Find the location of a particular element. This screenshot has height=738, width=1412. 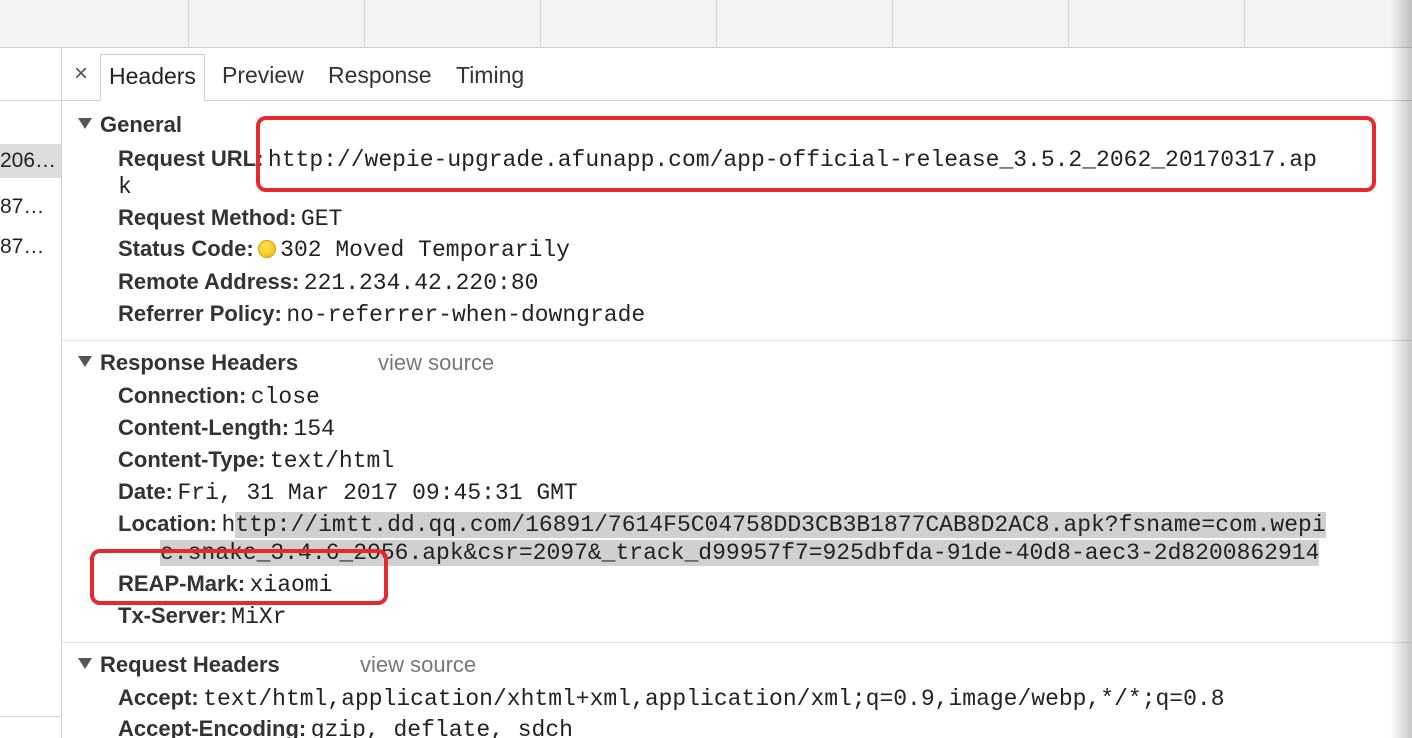

header-value: 221.234.42.220:80 is located at coordinates (421, 283).